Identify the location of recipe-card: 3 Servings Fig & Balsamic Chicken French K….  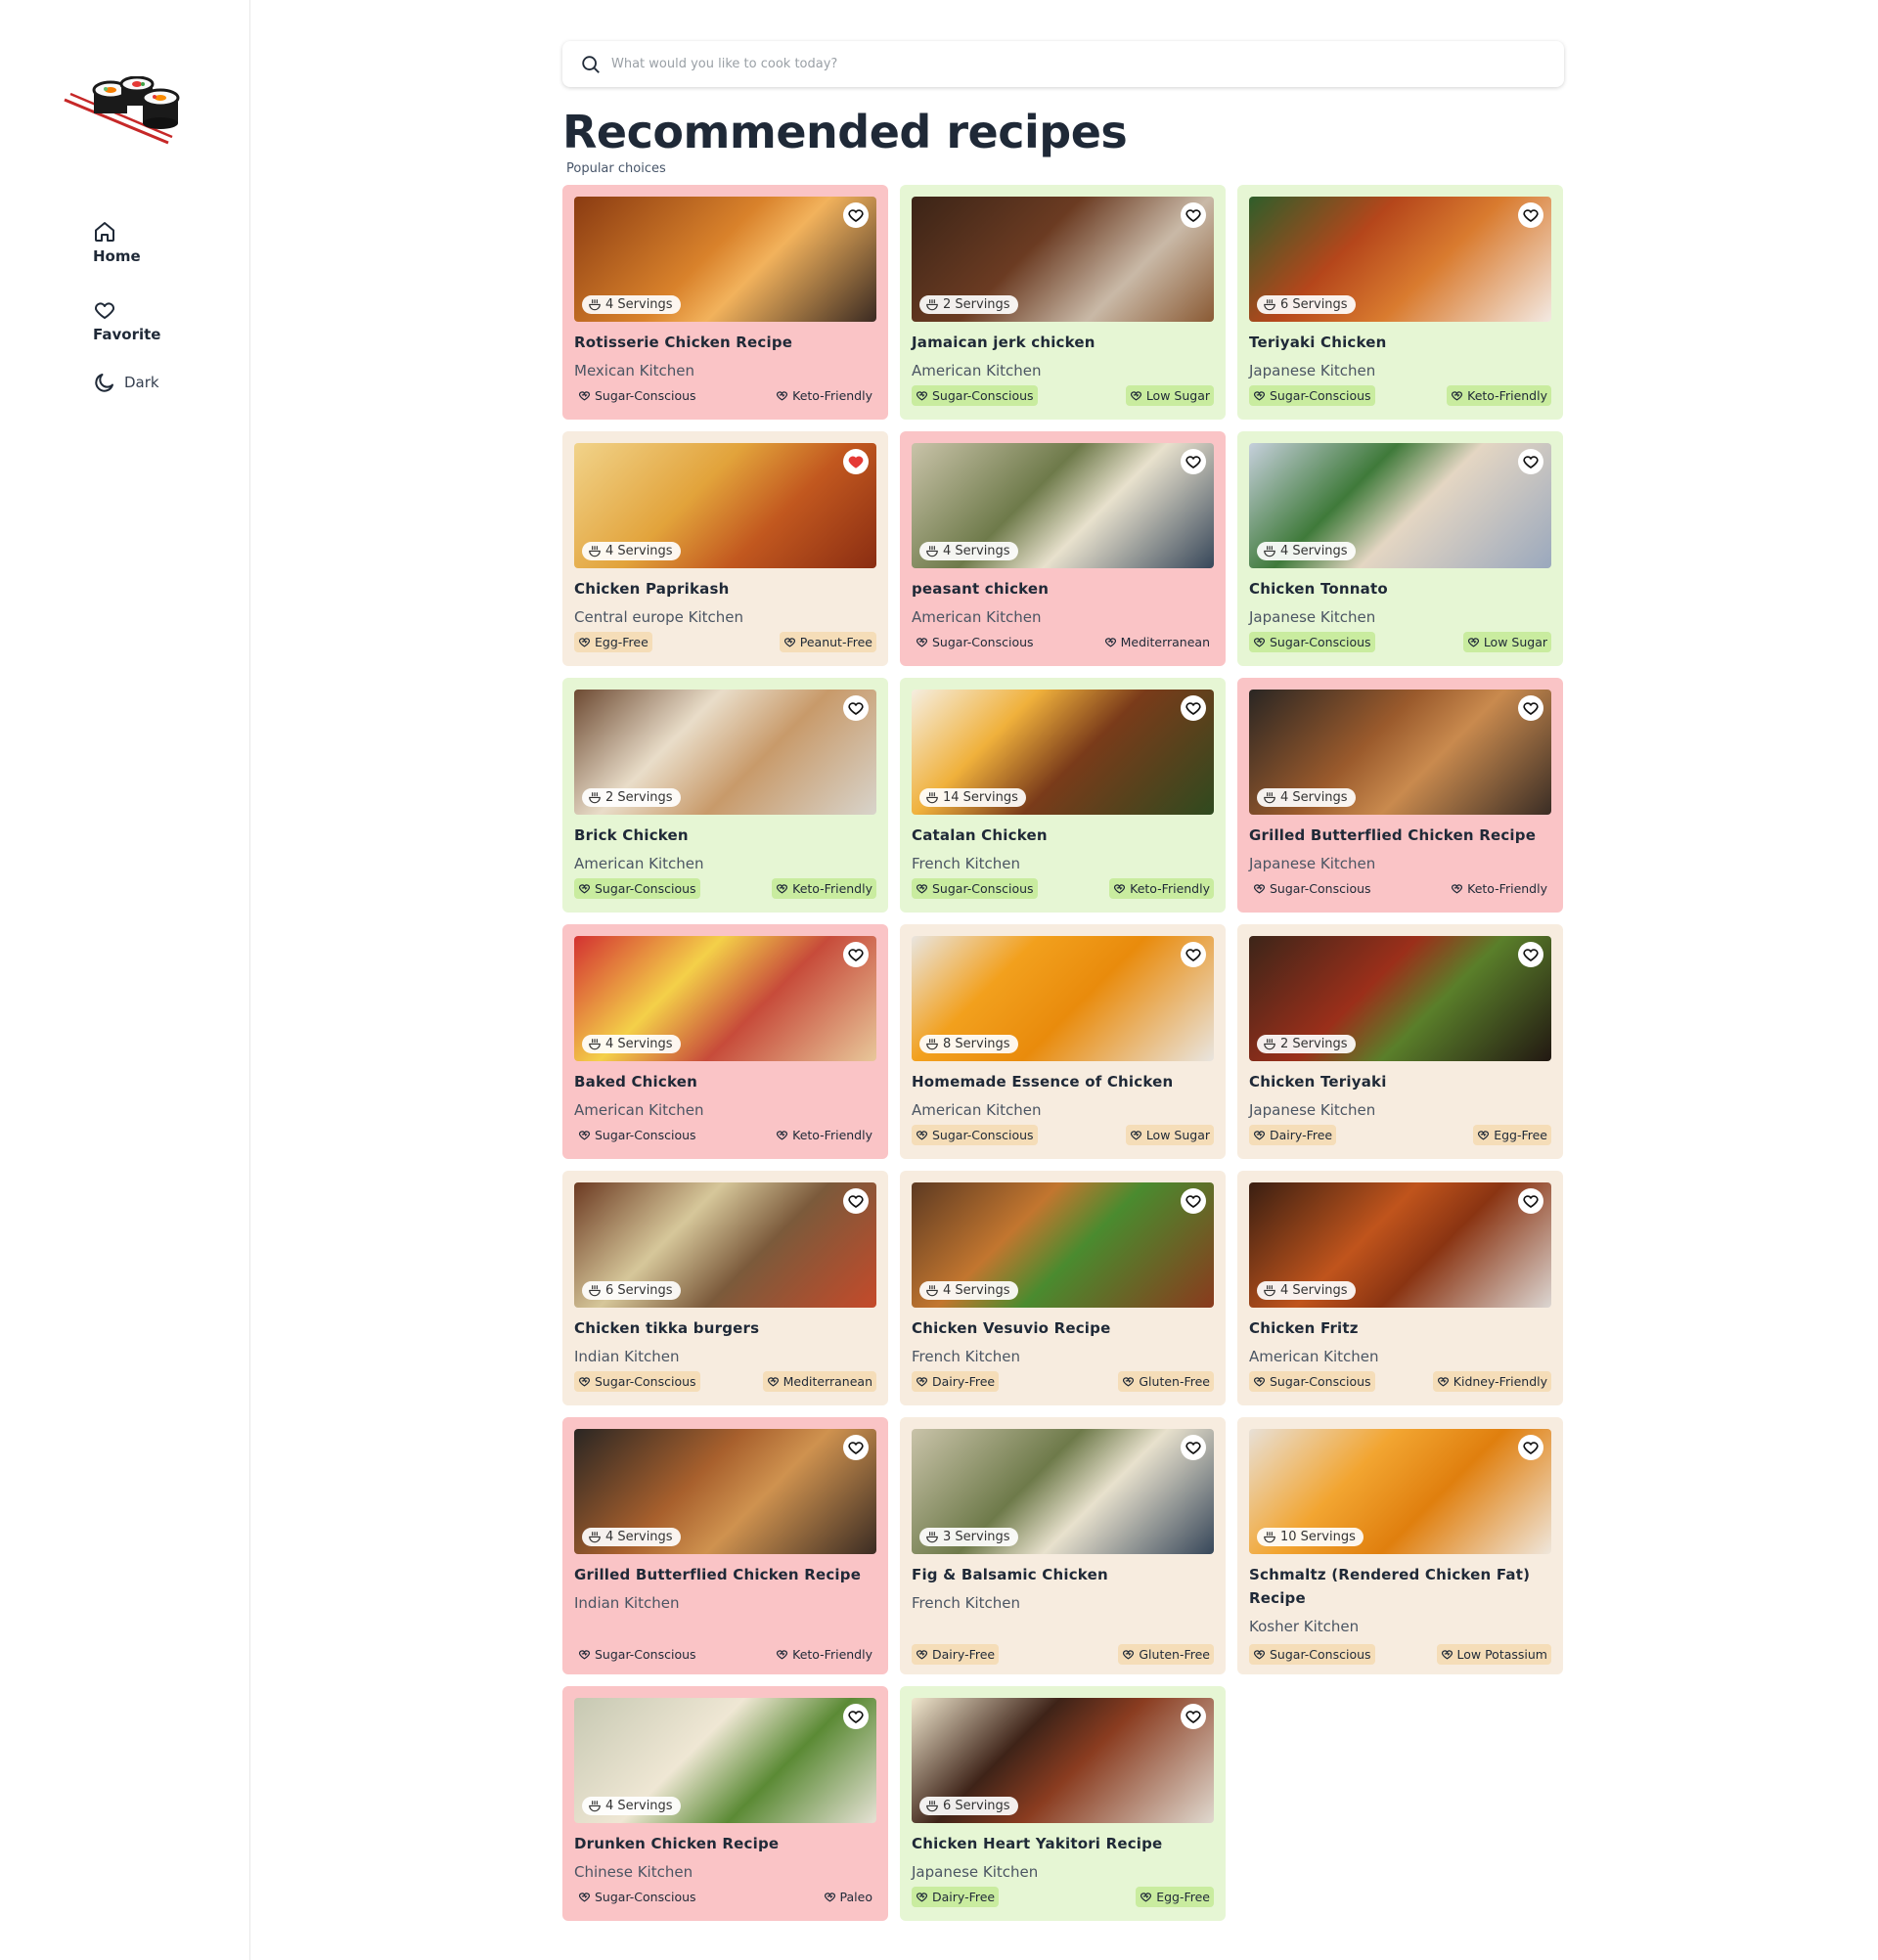
(1063, 1545).